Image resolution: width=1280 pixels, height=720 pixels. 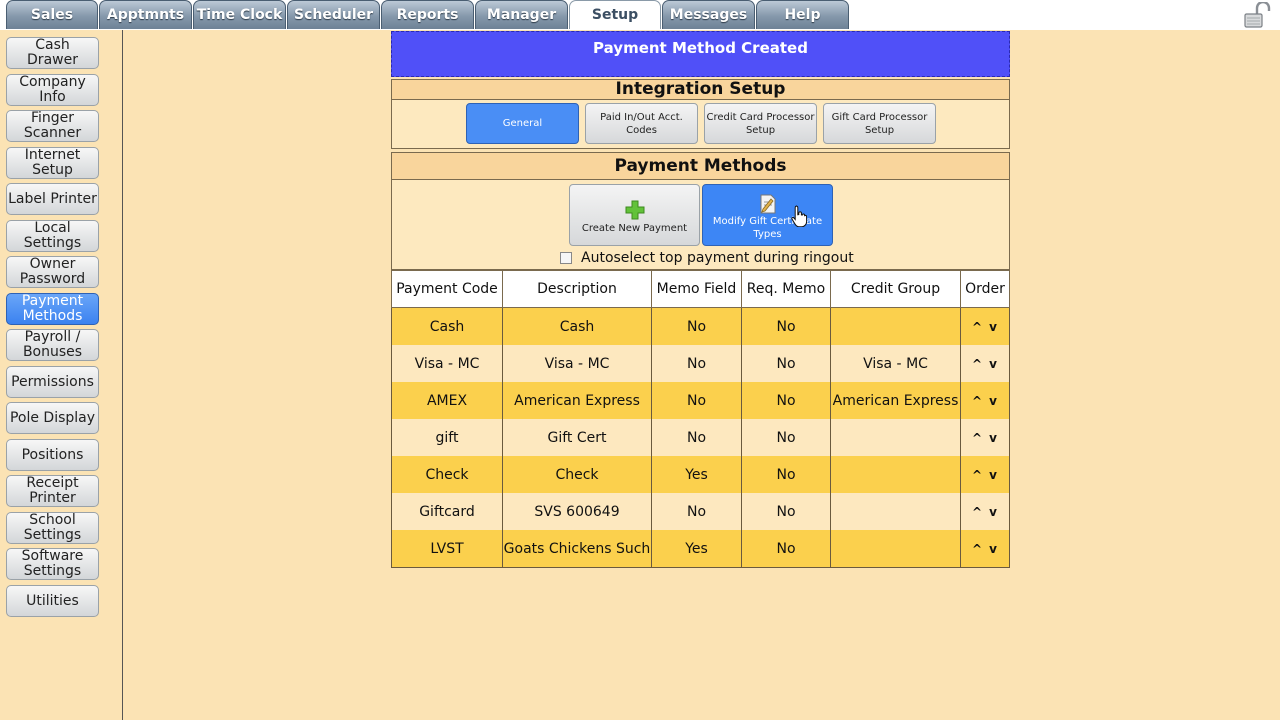 What do you see at coordinates (52, 90) in the screenshot?
I see `sidebar-item-company-info: Company Info` at bounding box center [52, 90].